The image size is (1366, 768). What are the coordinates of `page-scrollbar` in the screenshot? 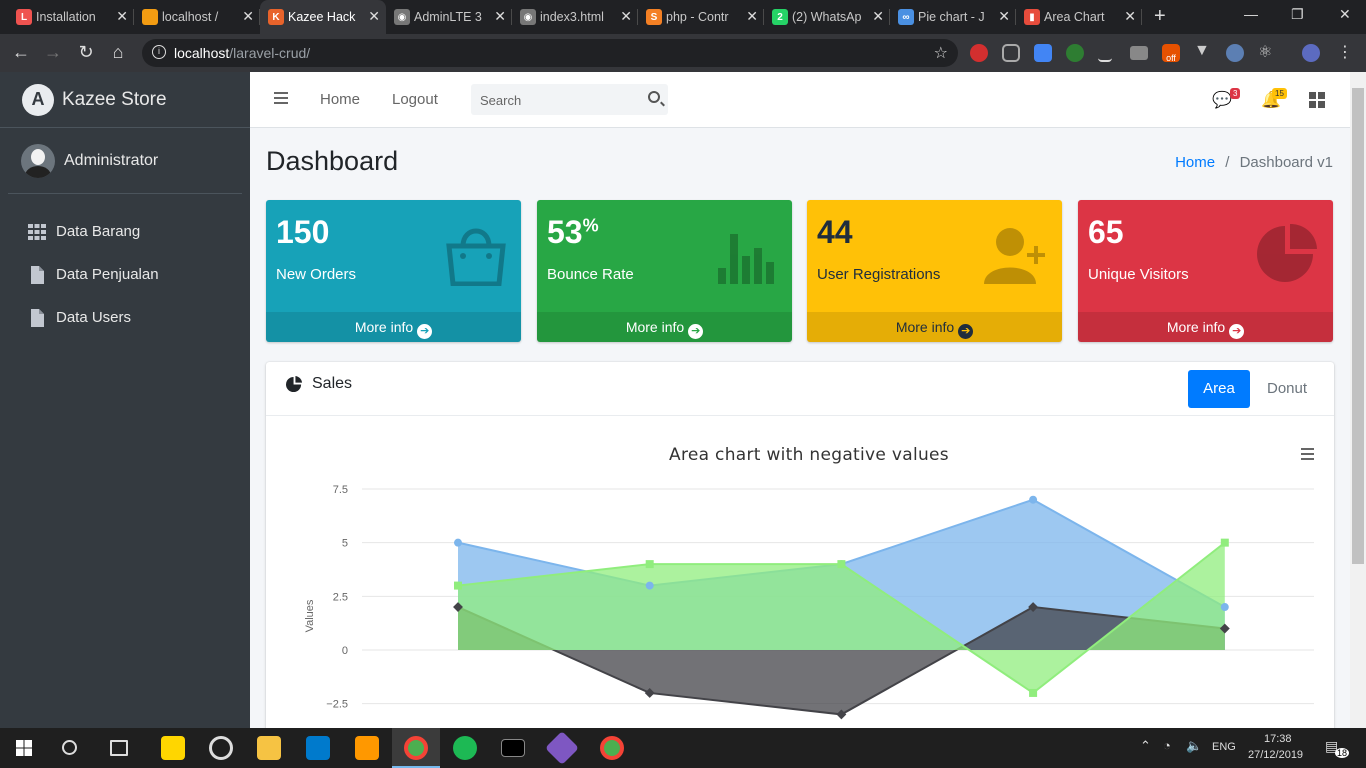 It's located at (1358, 400).